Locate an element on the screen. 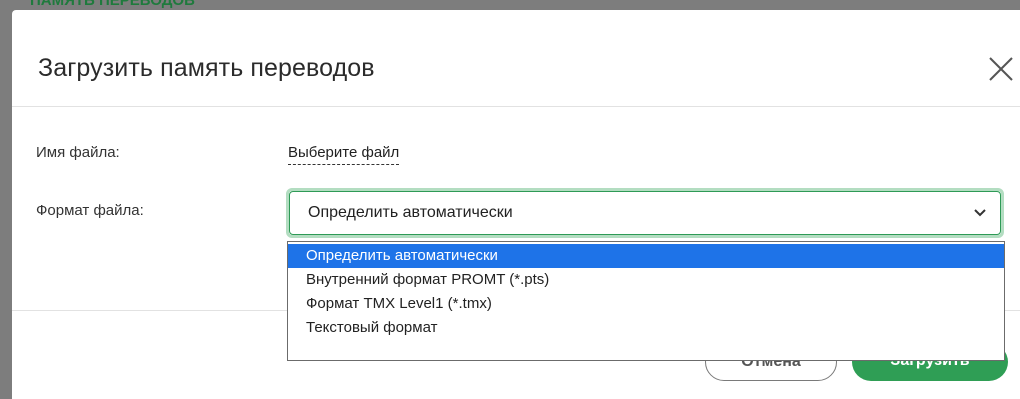 This screenshot has width=1020, height=399. header-divider is located at coordinates (516, 106).